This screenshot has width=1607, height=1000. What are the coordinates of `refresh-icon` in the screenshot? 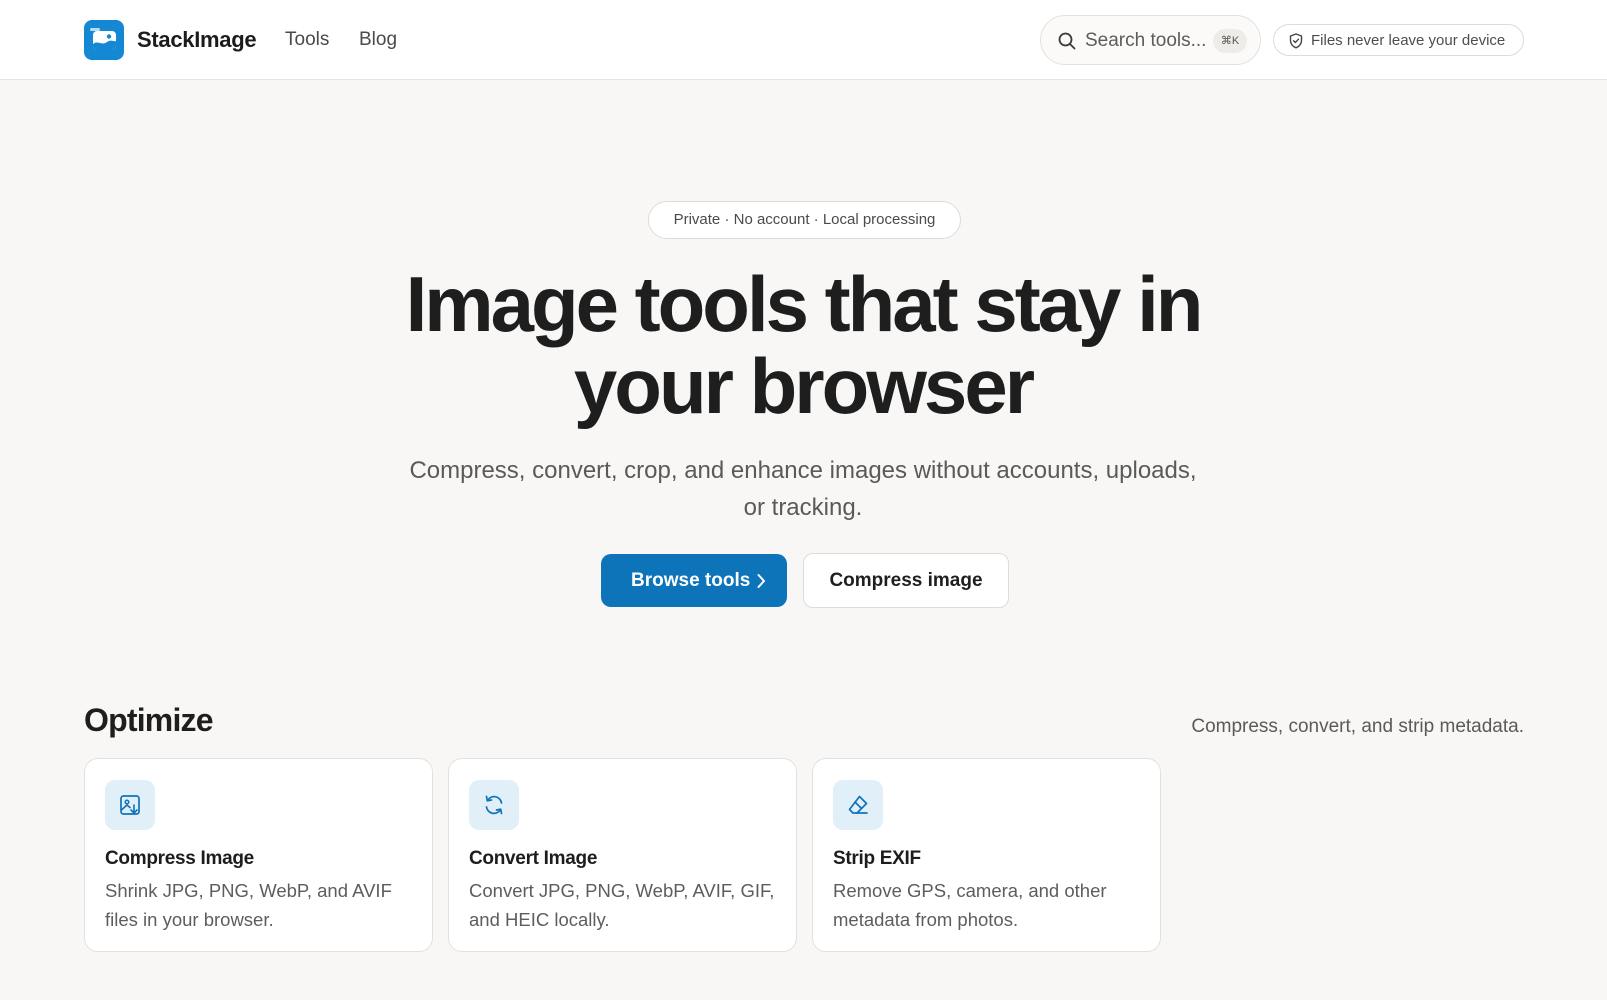 It's located at (494, 805).